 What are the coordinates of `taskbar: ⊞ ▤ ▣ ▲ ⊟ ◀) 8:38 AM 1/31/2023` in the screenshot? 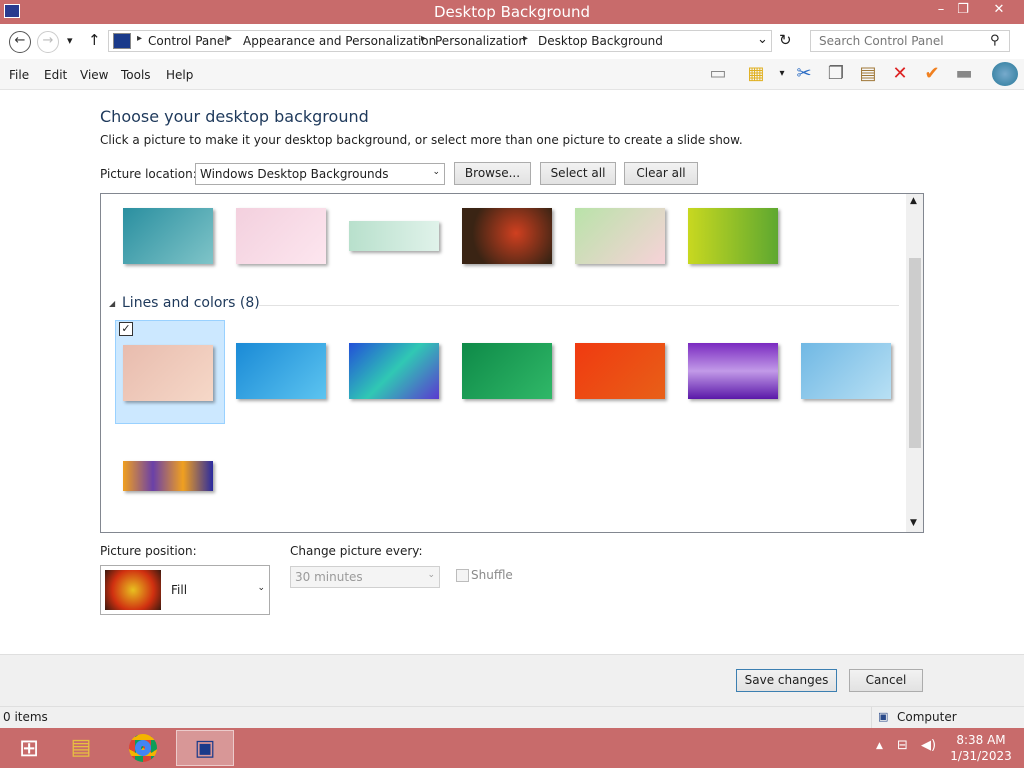 It's located at (512, 748).